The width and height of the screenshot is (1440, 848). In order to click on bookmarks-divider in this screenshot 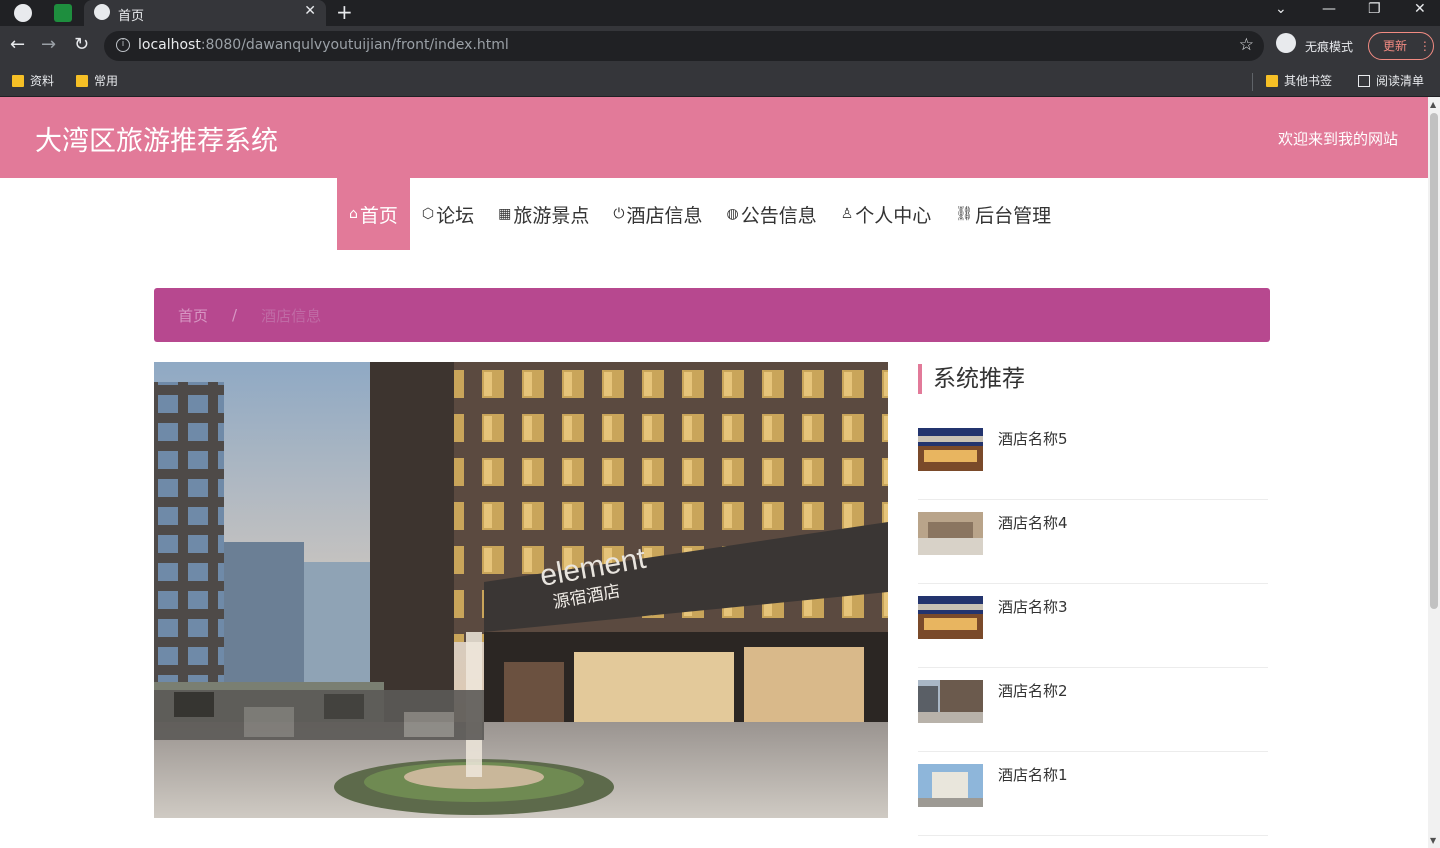, I will do `click(1252, 82)`.